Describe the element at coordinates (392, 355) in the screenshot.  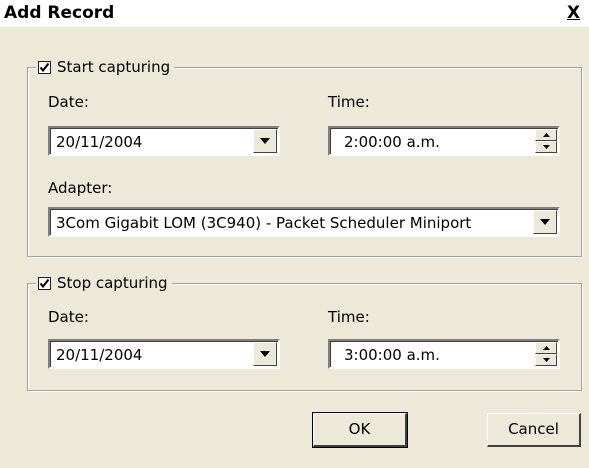
I see `stop-time-value: 3:00:00 a.m.` at that location.